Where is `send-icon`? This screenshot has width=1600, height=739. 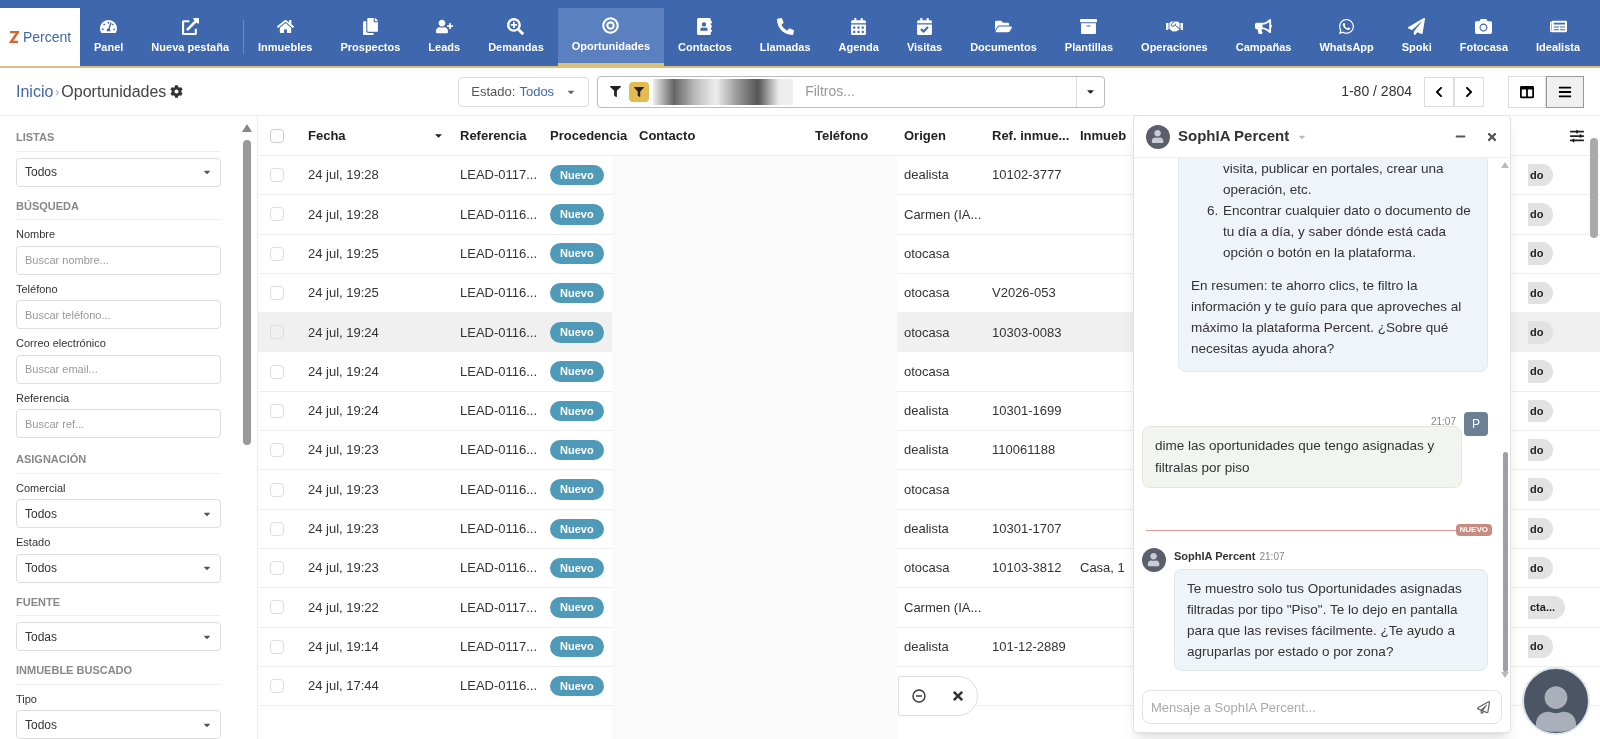 send-icon is located at coordinates (1483, 707).